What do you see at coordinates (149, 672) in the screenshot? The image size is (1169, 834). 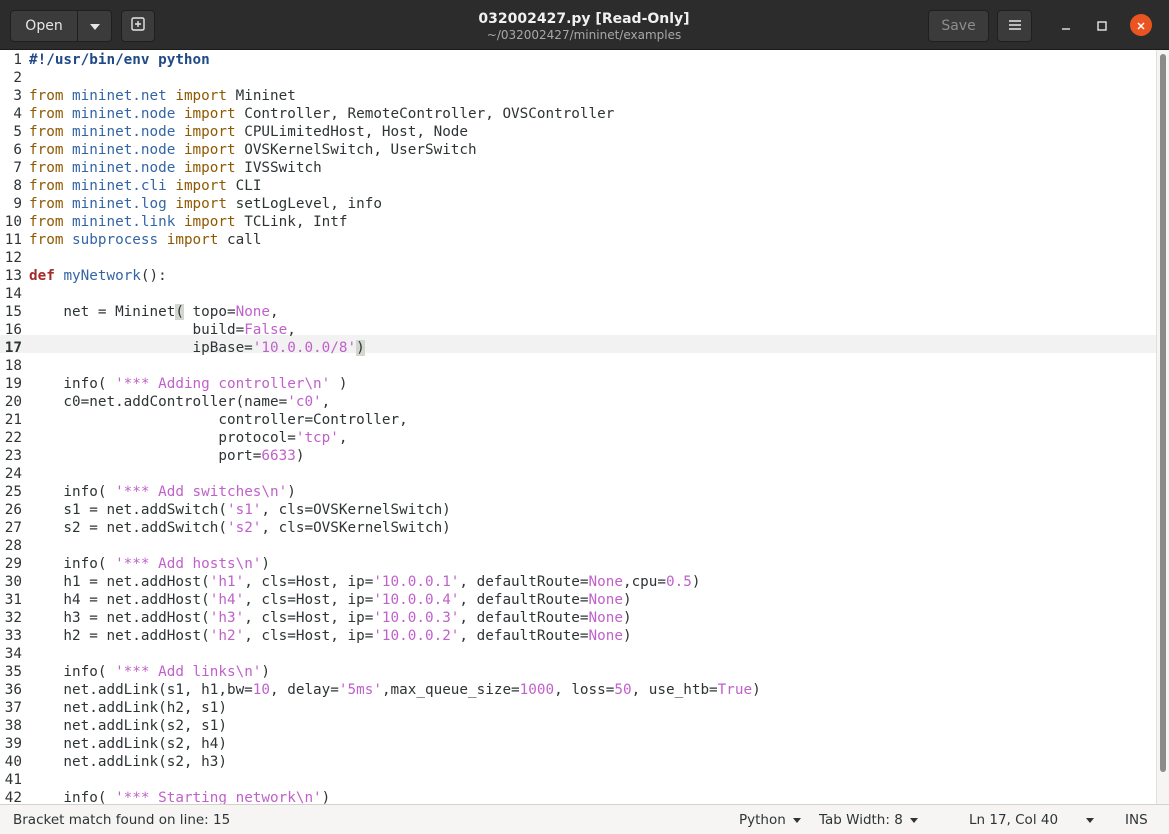 I see `code-text: info( '*** Add links\n')` at bounding box center [149, 672].